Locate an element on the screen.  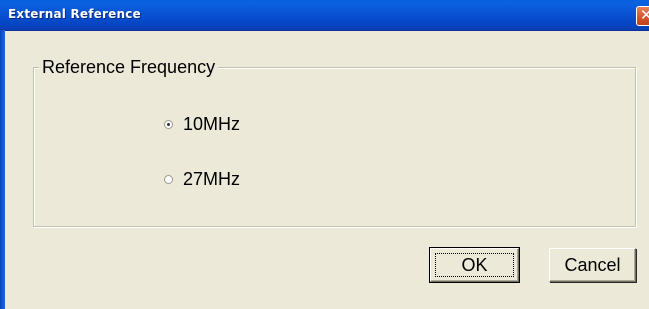
radio-button-27mhz is located at coordinates (168, 179).